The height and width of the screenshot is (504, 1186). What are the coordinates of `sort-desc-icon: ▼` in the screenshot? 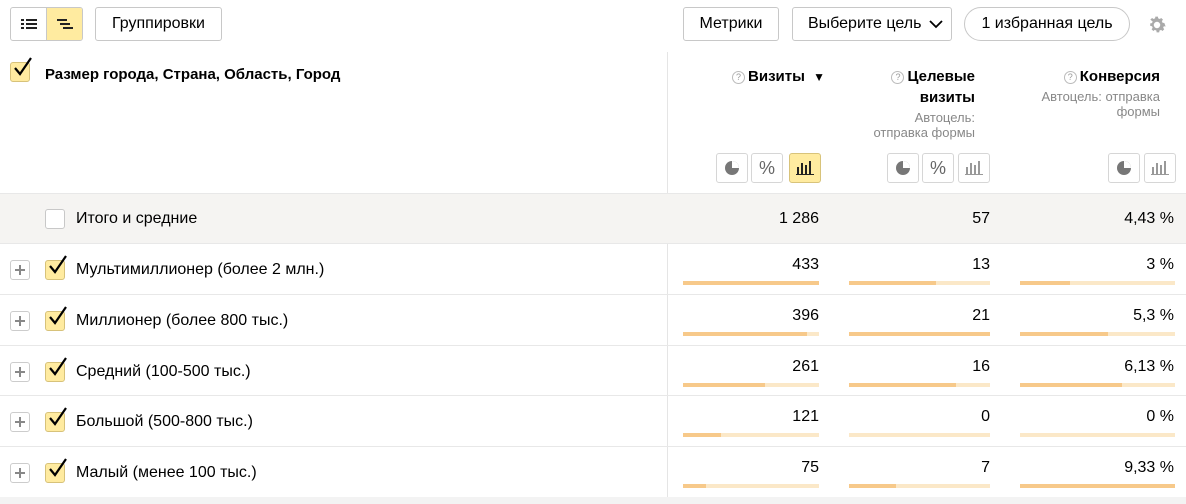 It's located at (819, 77).